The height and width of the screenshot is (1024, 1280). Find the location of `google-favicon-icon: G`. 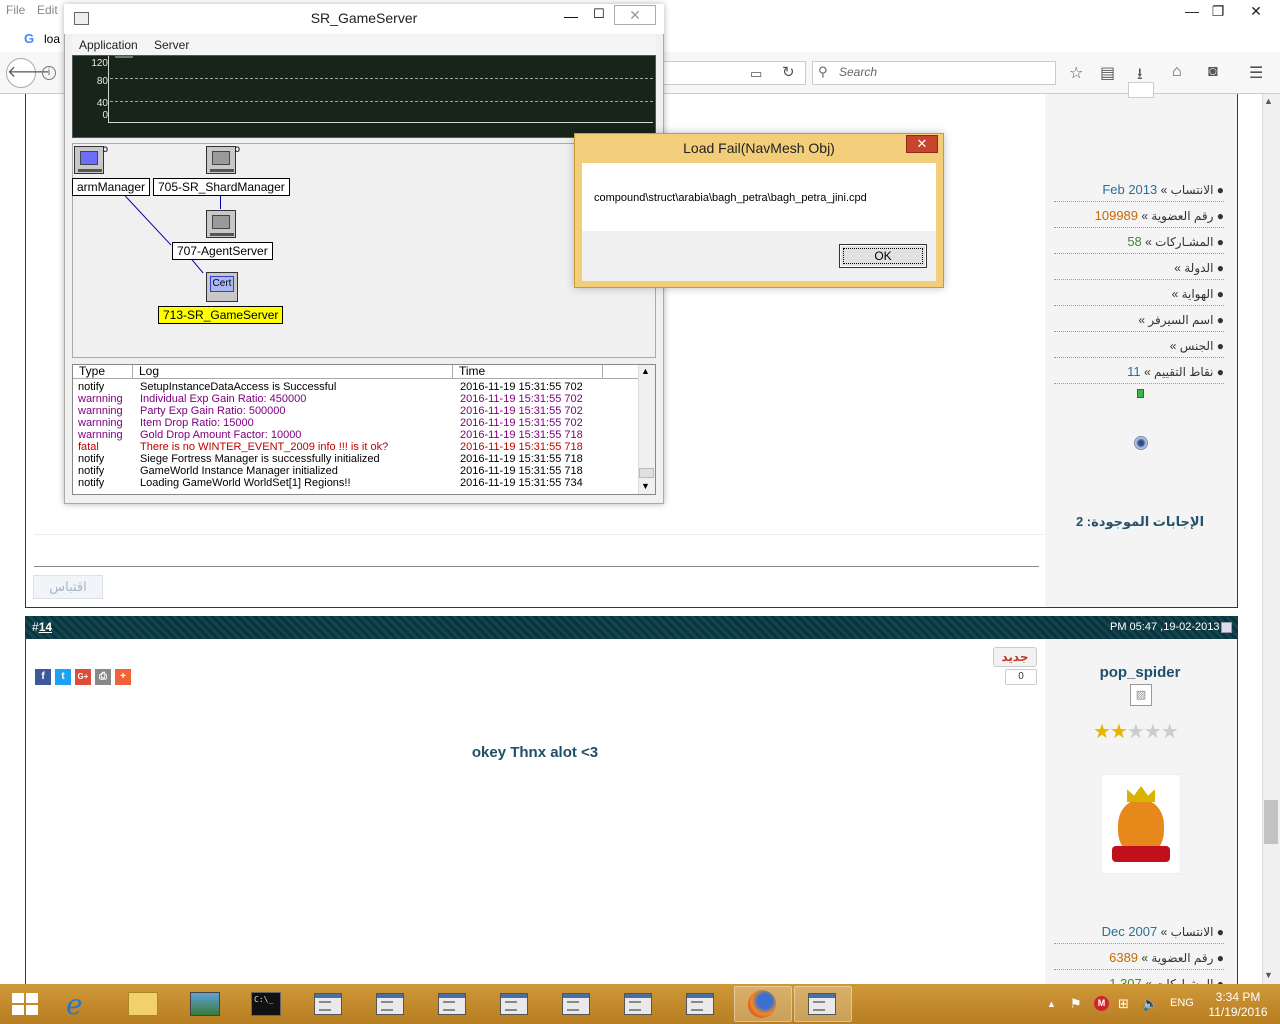

google-favicon-icon: G is located at coordinates (29, 38).